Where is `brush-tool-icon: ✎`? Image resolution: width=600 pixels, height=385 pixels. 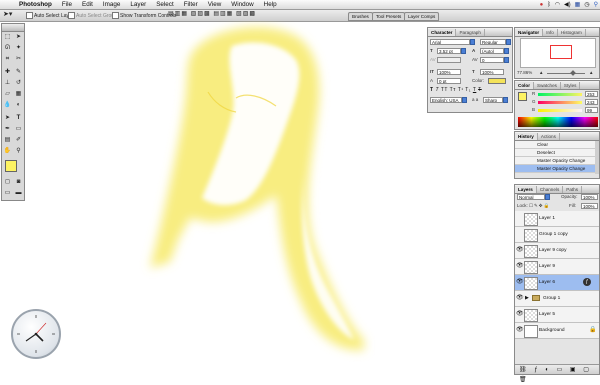 brush-tool-icon: ✎ is located at coordinates (18, 72).